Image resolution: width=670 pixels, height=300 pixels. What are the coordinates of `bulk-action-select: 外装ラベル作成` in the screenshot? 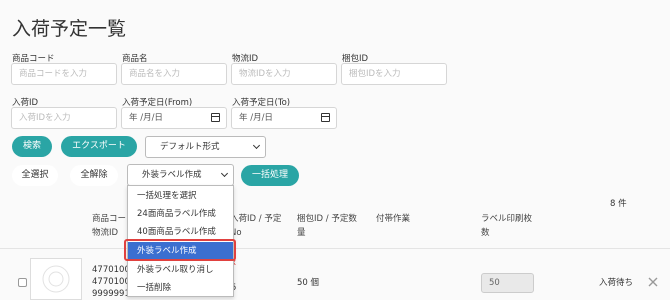 It's located at (180, 175).